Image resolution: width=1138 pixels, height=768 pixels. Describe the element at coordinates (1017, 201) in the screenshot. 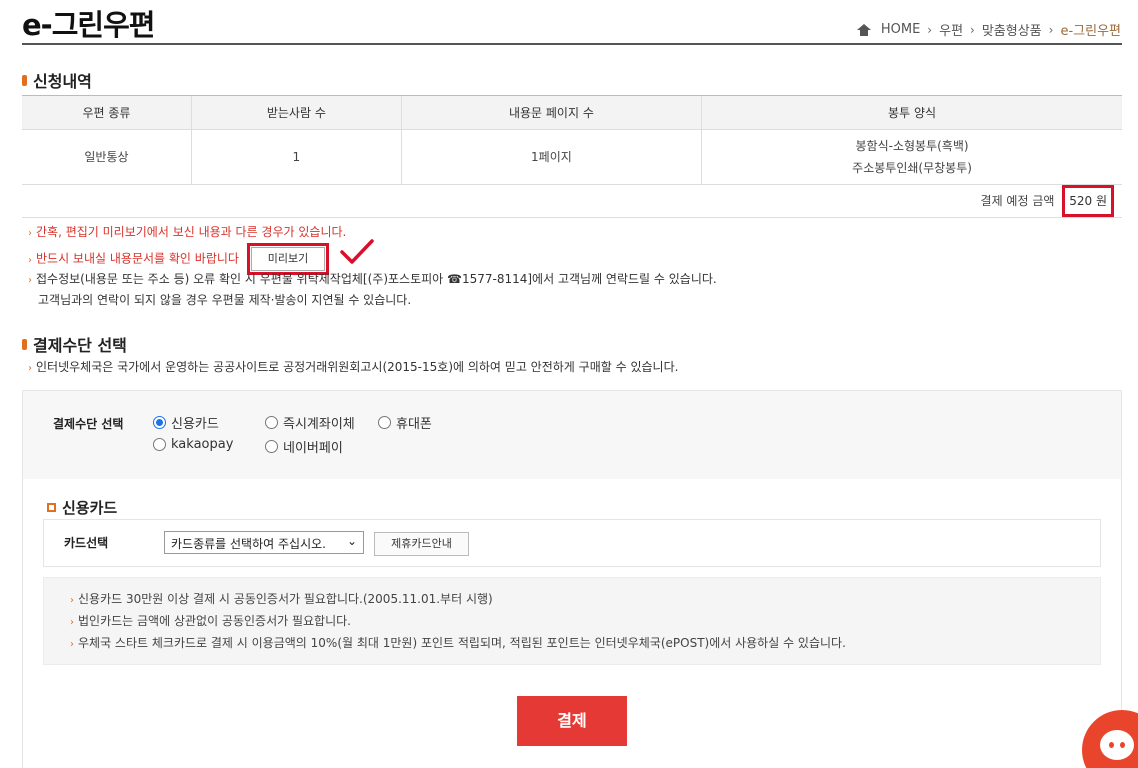

I see `total-label: 결제 예정 금액` at that location.